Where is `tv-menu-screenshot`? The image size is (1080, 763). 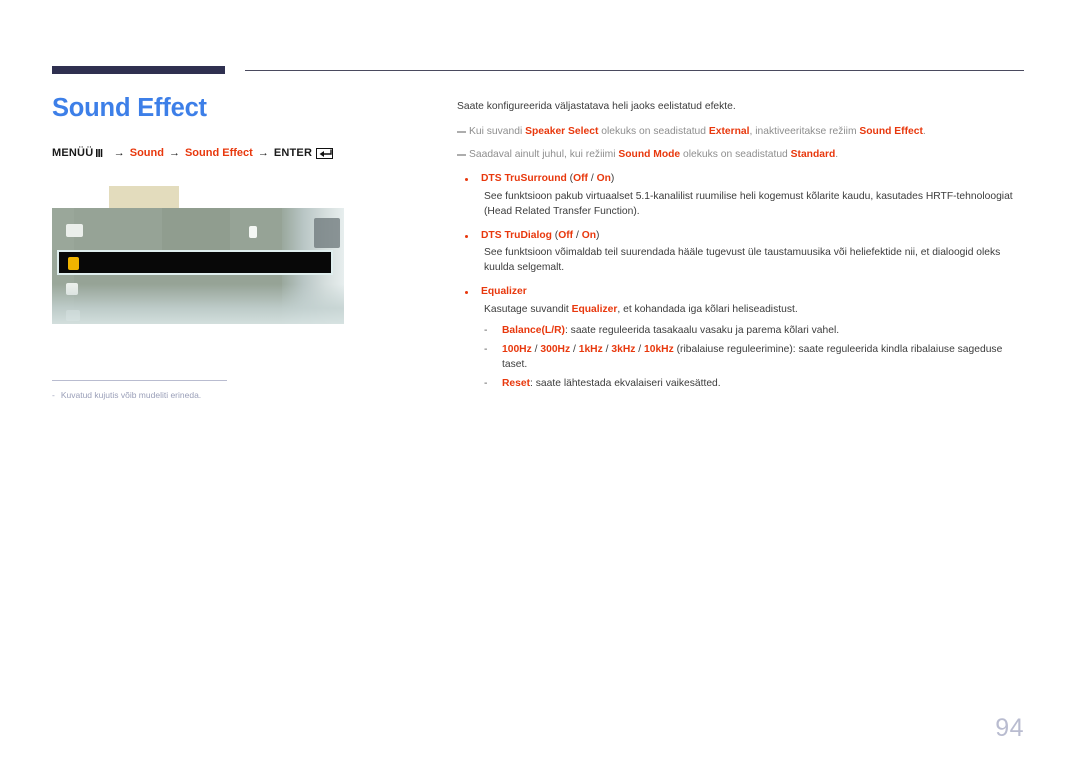
tv-menu-screenshot is located at coordinates (198, 266).